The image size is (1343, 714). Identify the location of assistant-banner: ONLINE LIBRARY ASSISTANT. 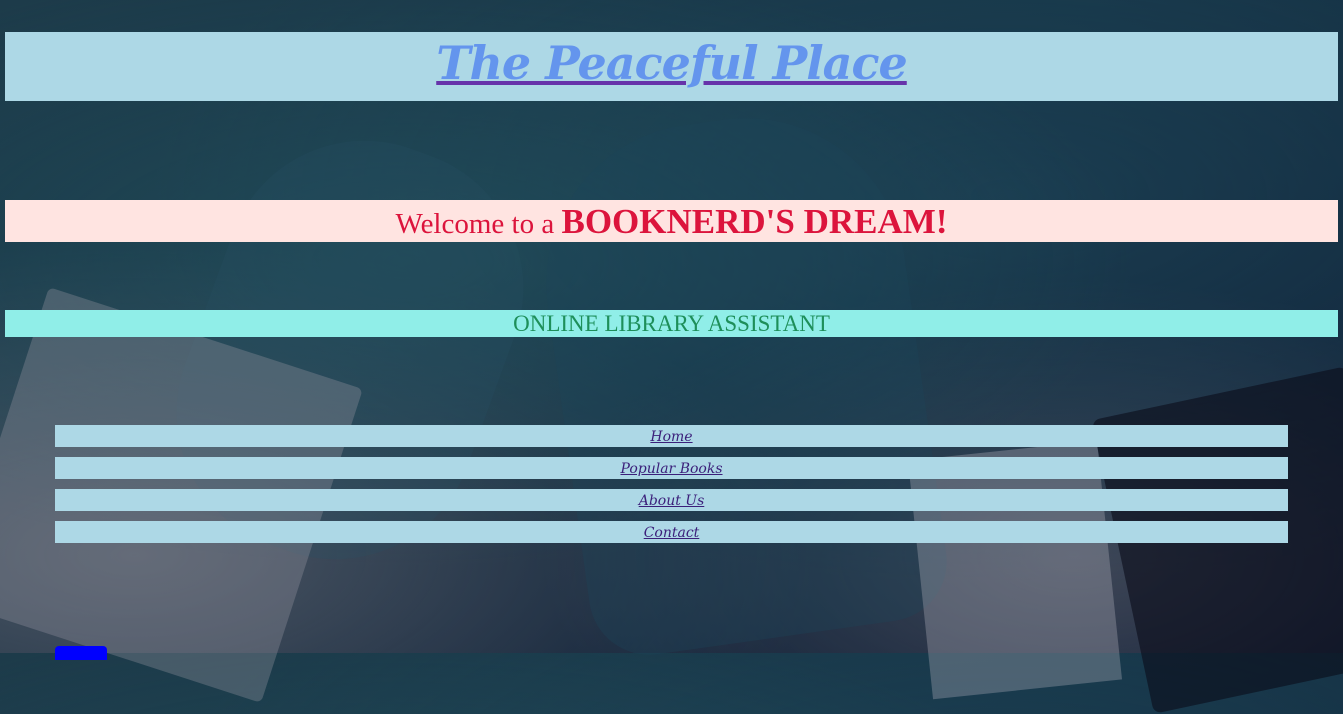
(671, 323).